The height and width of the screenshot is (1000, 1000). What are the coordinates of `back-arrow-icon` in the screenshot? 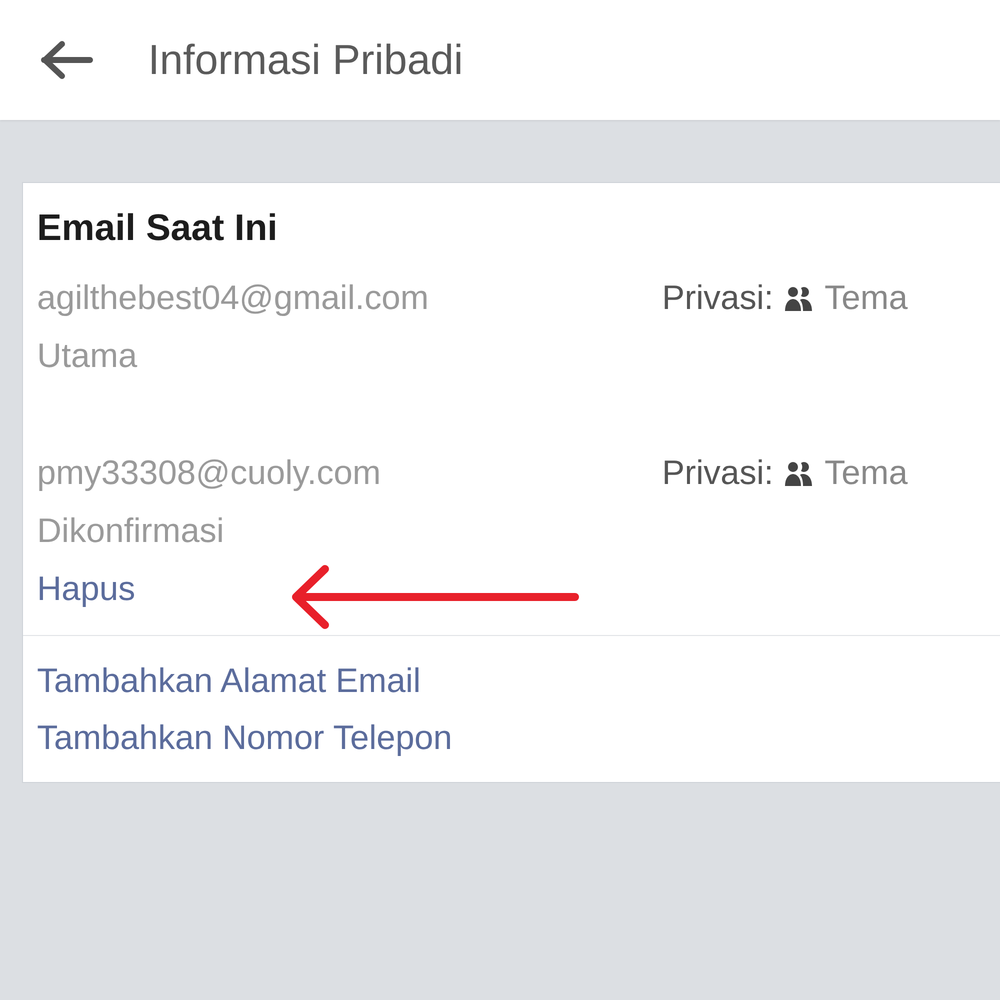 It's located at (67, 60).